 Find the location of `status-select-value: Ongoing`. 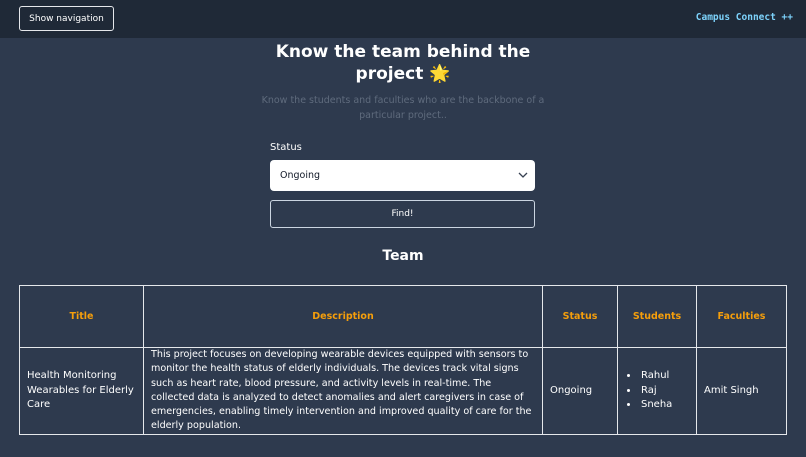

status-select-value: Ongoing is located at coordinates (300, 175).